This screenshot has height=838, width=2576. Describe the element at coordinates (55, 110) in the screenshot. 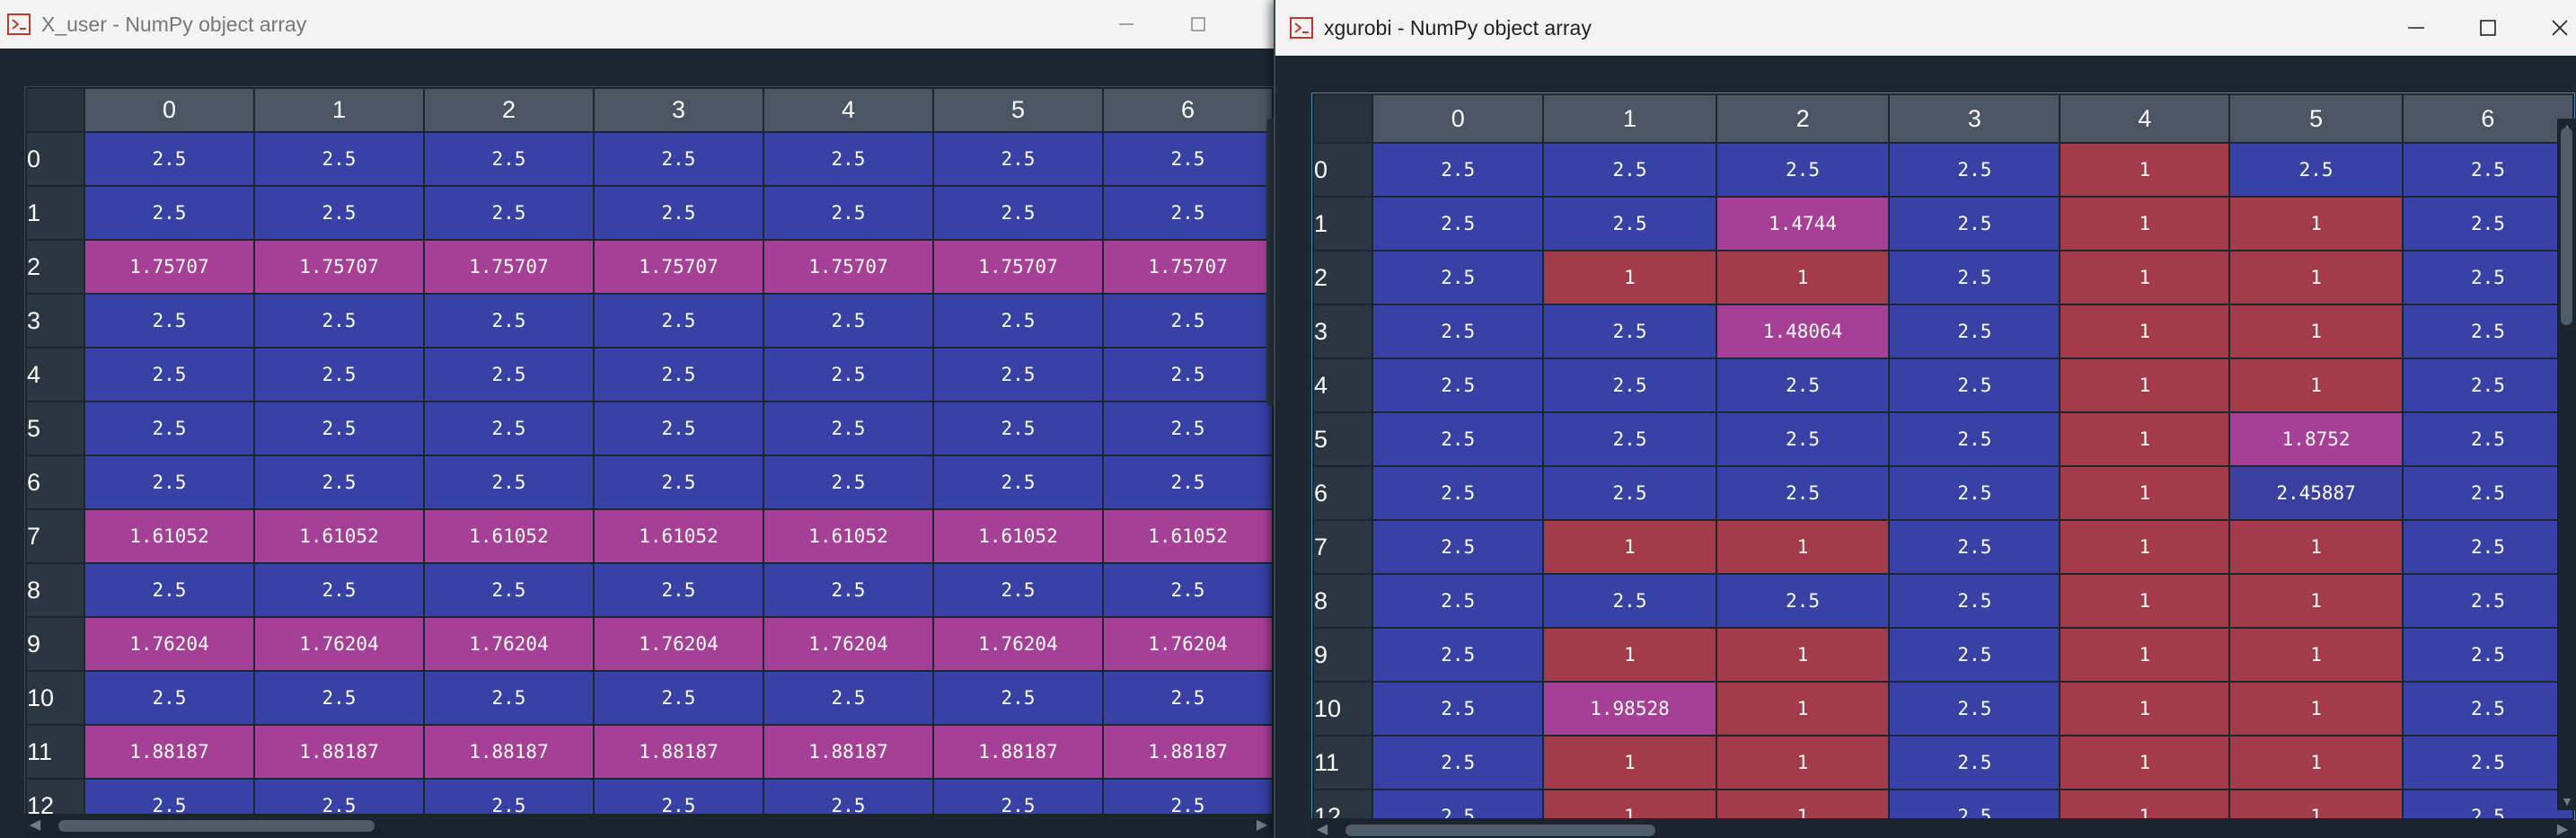

I see `grid-corner` at that location.